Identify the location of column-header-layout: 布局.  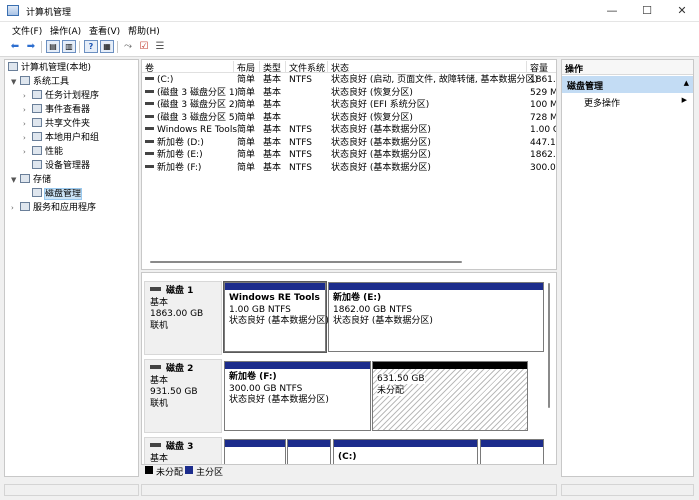
(247, 67).